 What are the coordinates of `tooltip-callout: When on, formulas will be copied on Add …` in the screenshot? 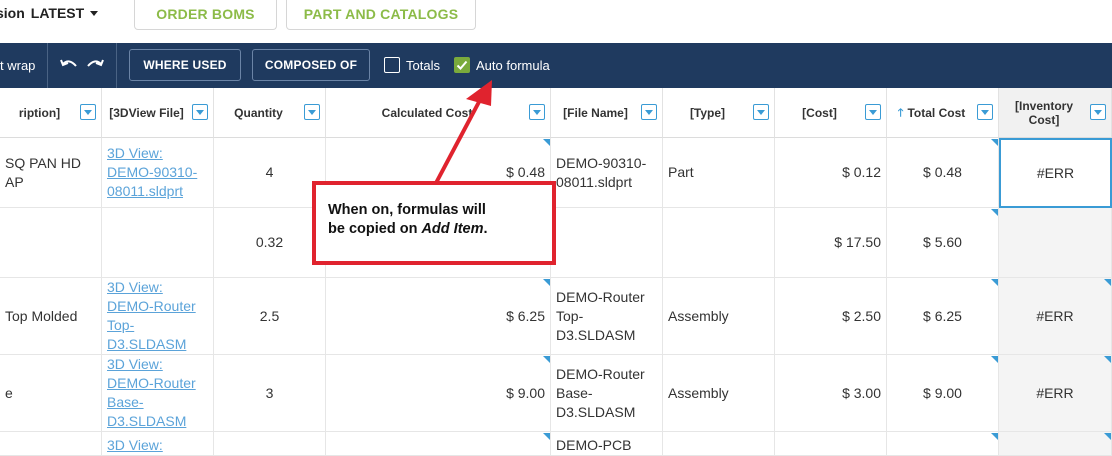 It's located at (434, 223).